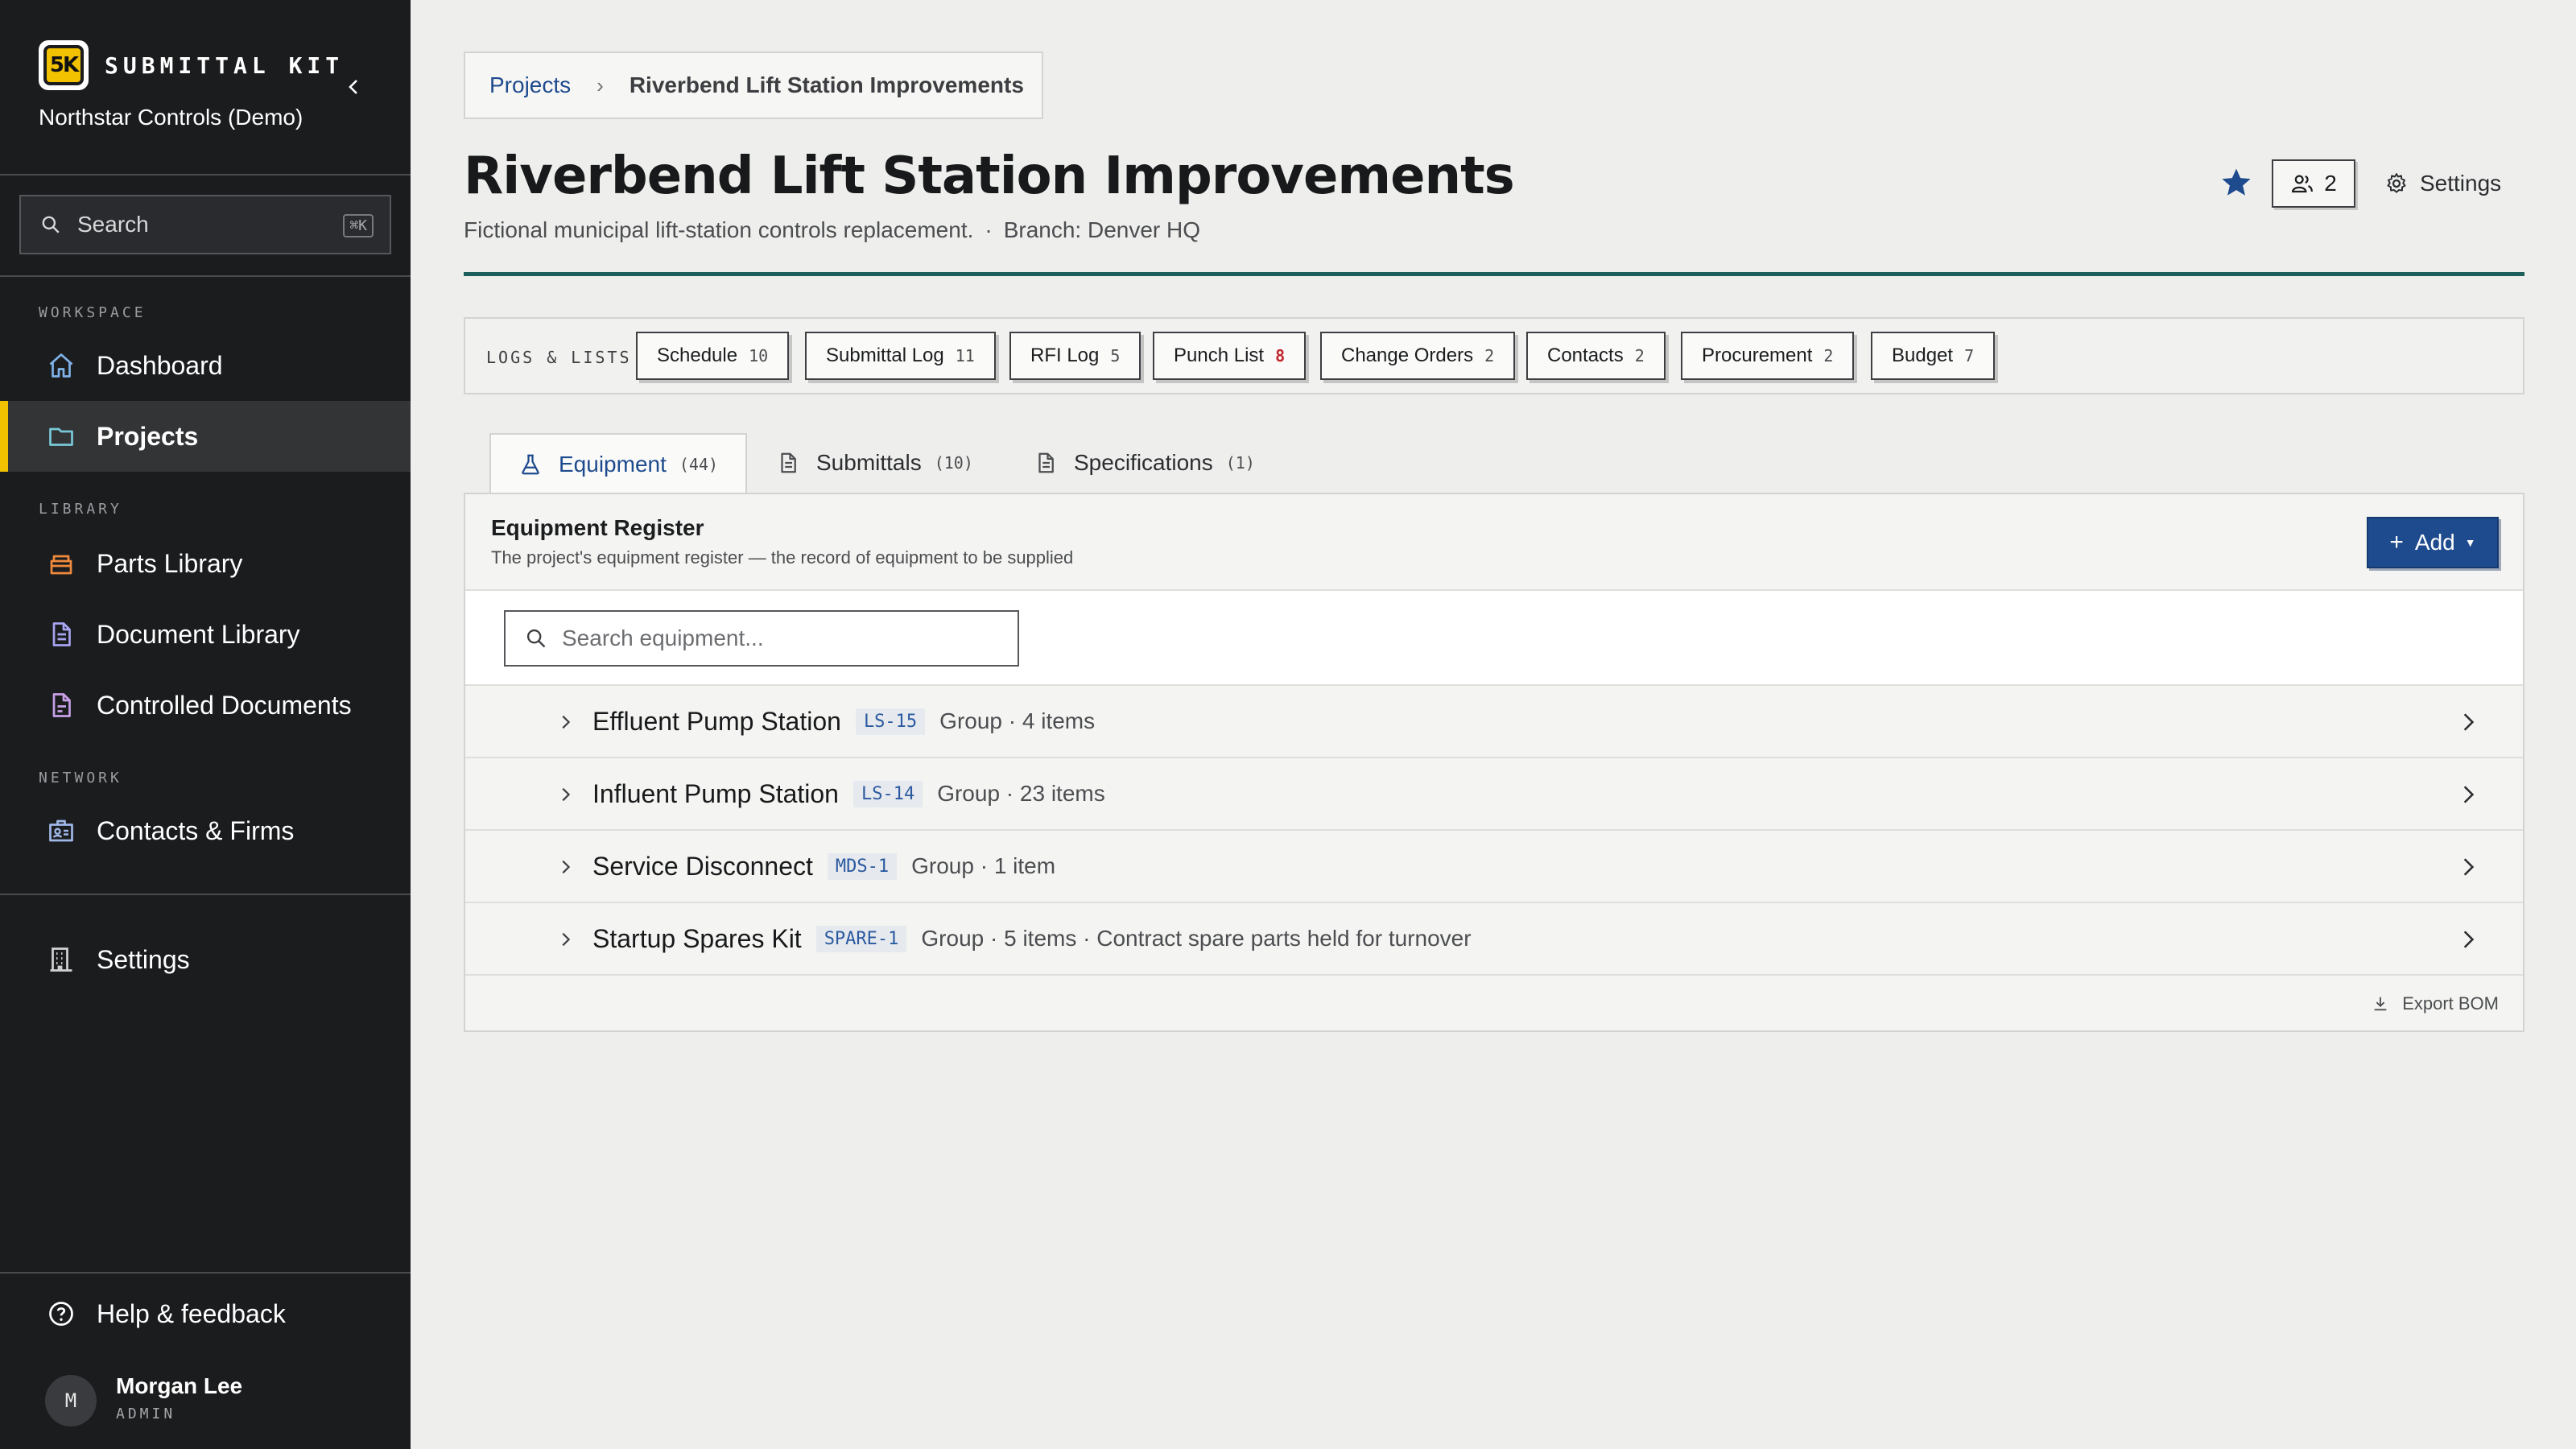 Image resolution: width=2576 pixels, height=1449 pixels. I want to click on log-chip-submittal-log: Submittal Log 11, so click(900, 356).